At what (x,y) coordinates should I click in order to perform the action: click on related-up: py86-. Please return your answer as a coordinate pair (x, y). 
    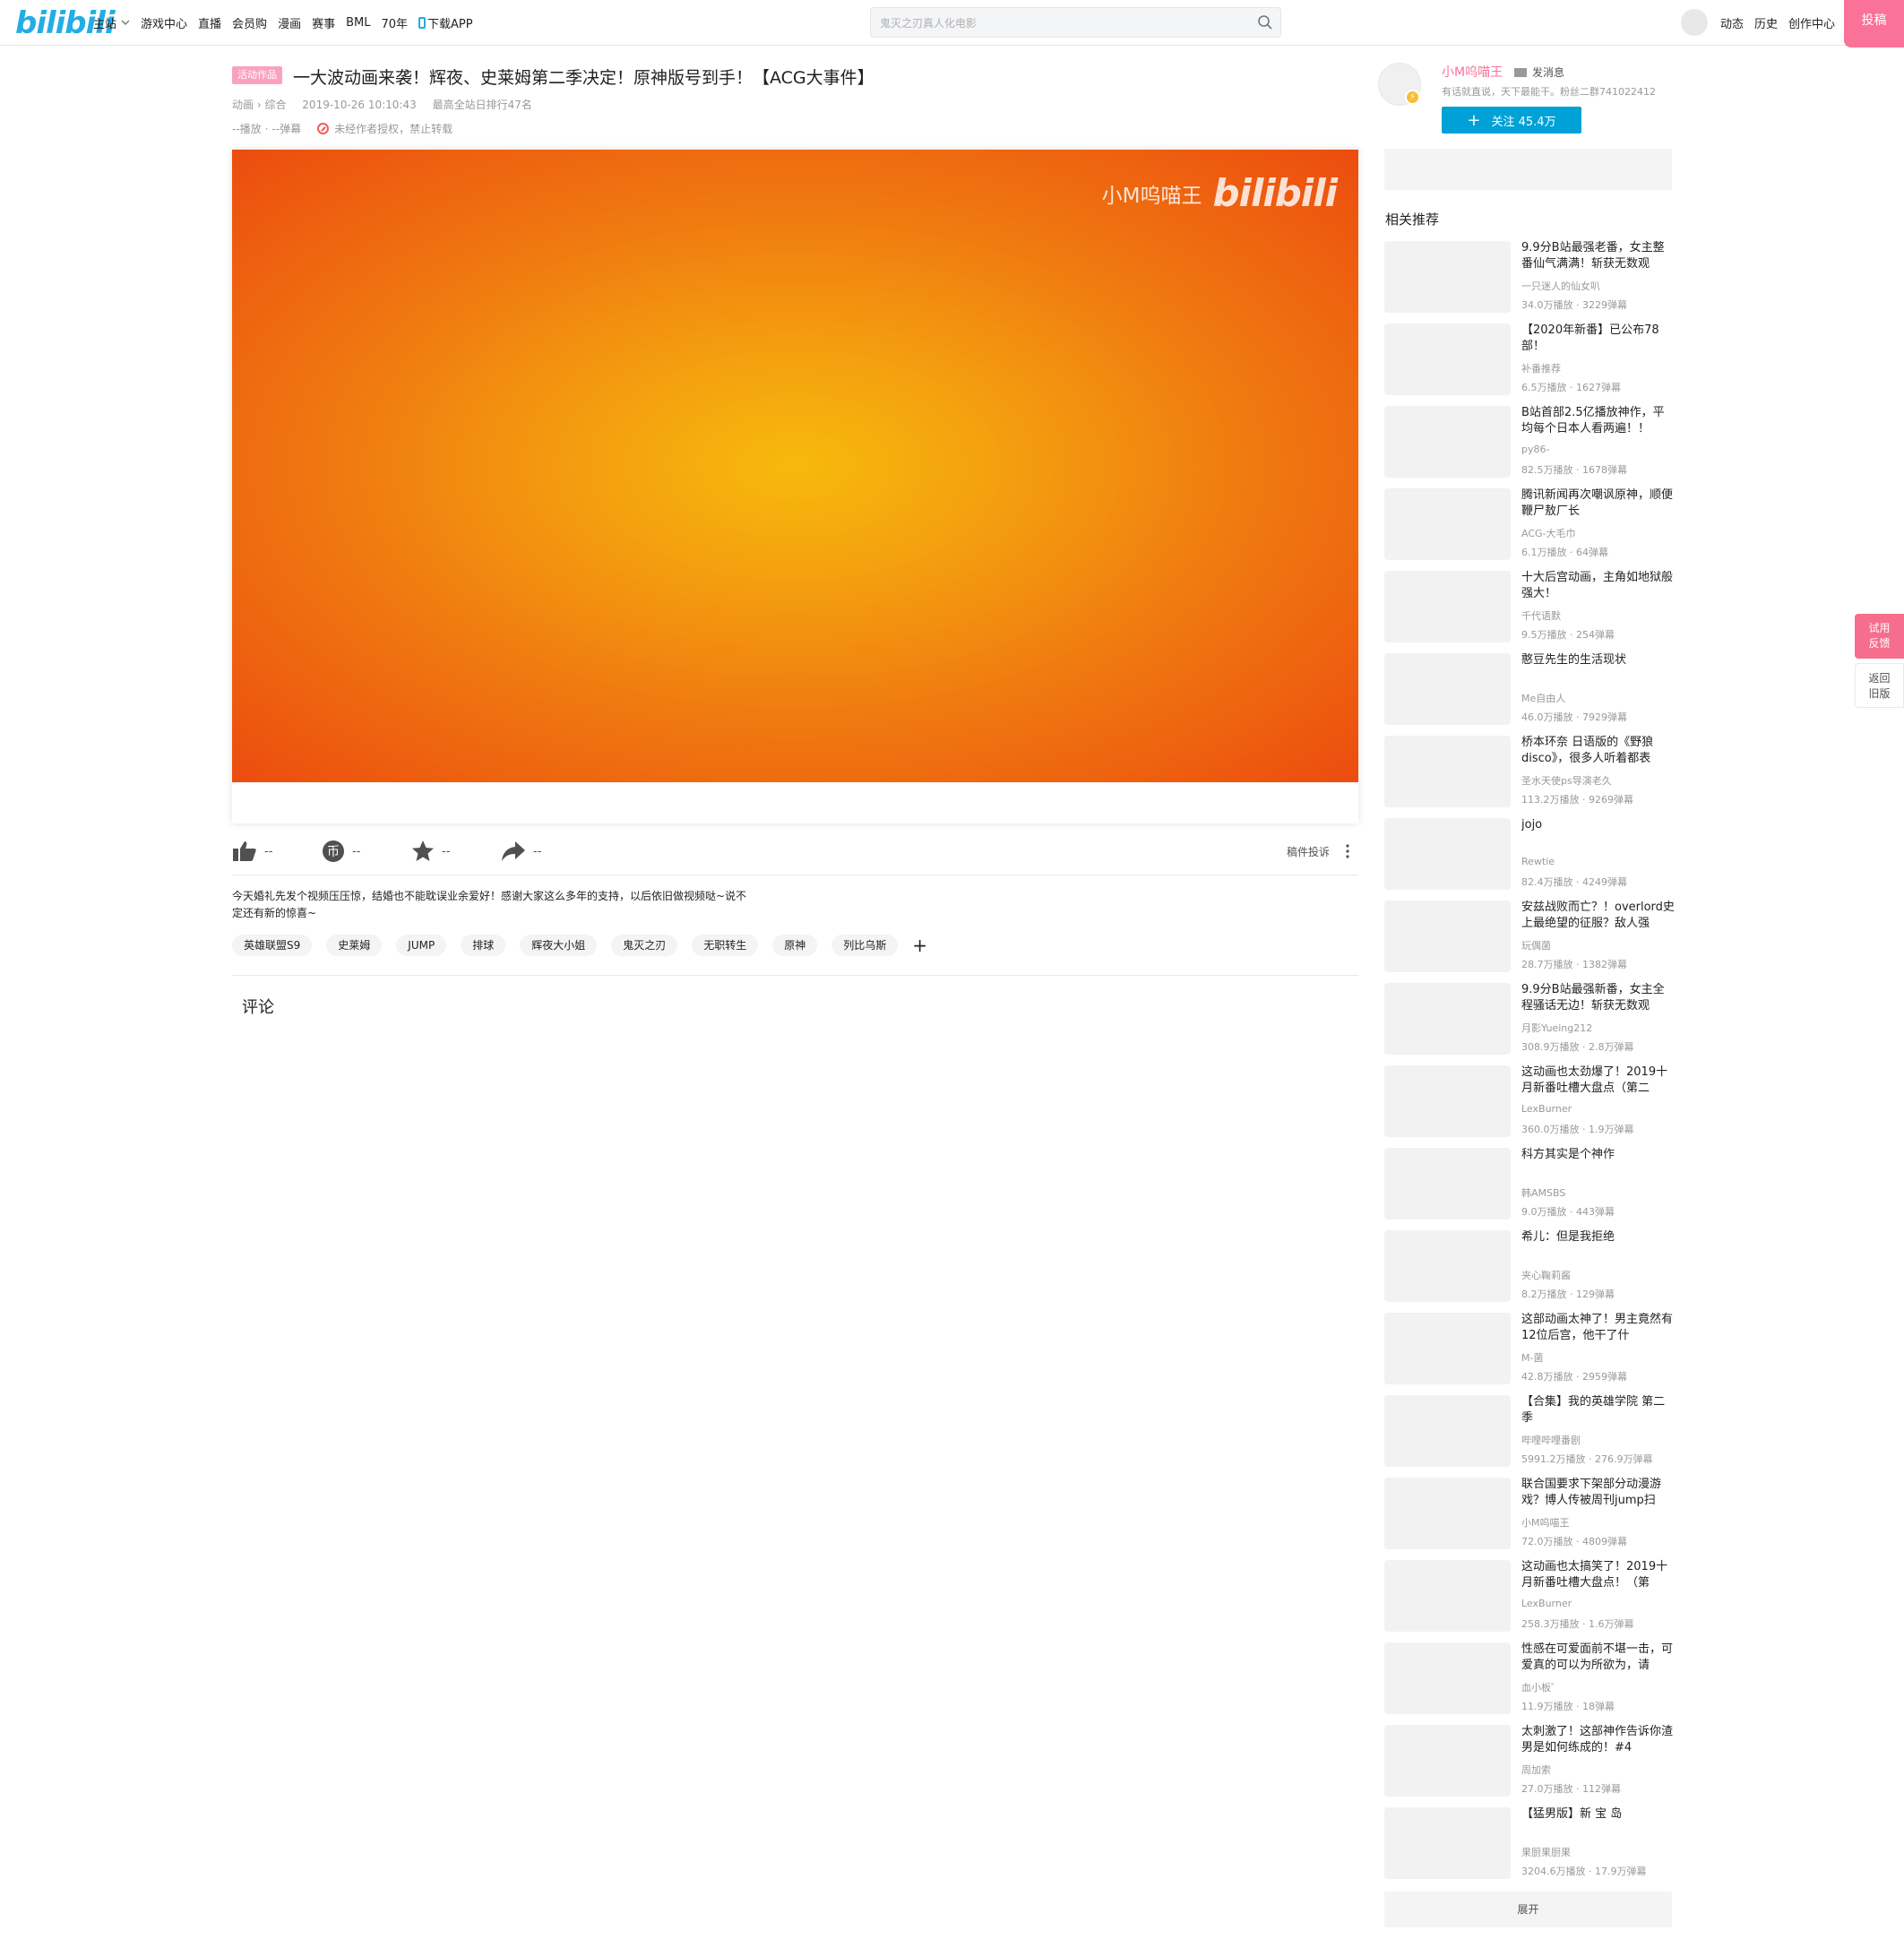
    Looking at the image, I should click on (1535, 450).